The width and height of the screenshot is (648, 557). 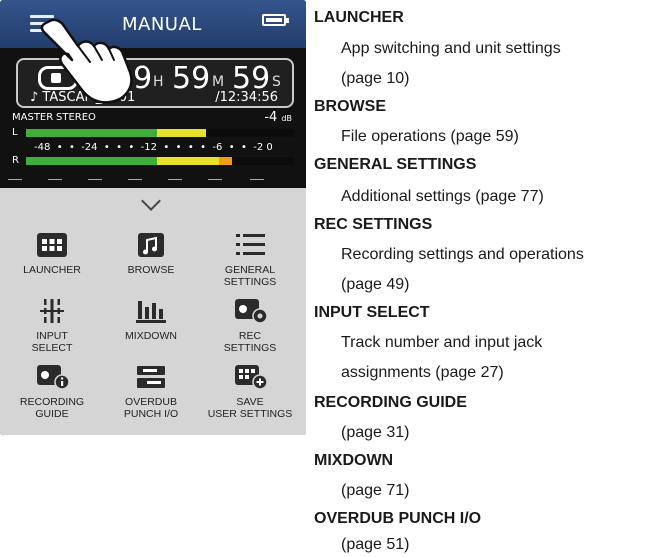 I want to click on browse-button: BROWSE, so click(x=151, y=254).